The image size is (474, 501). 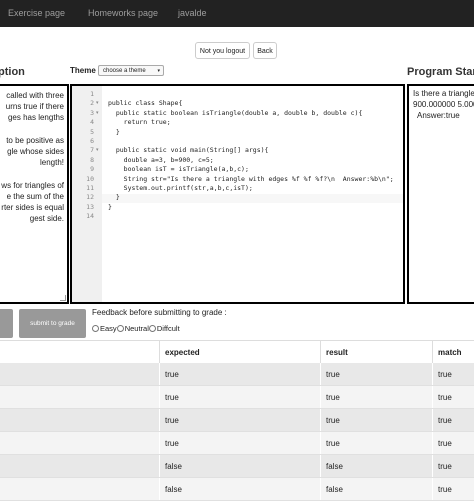 I want to click on line-number: 11, so click(x=90, y=188).